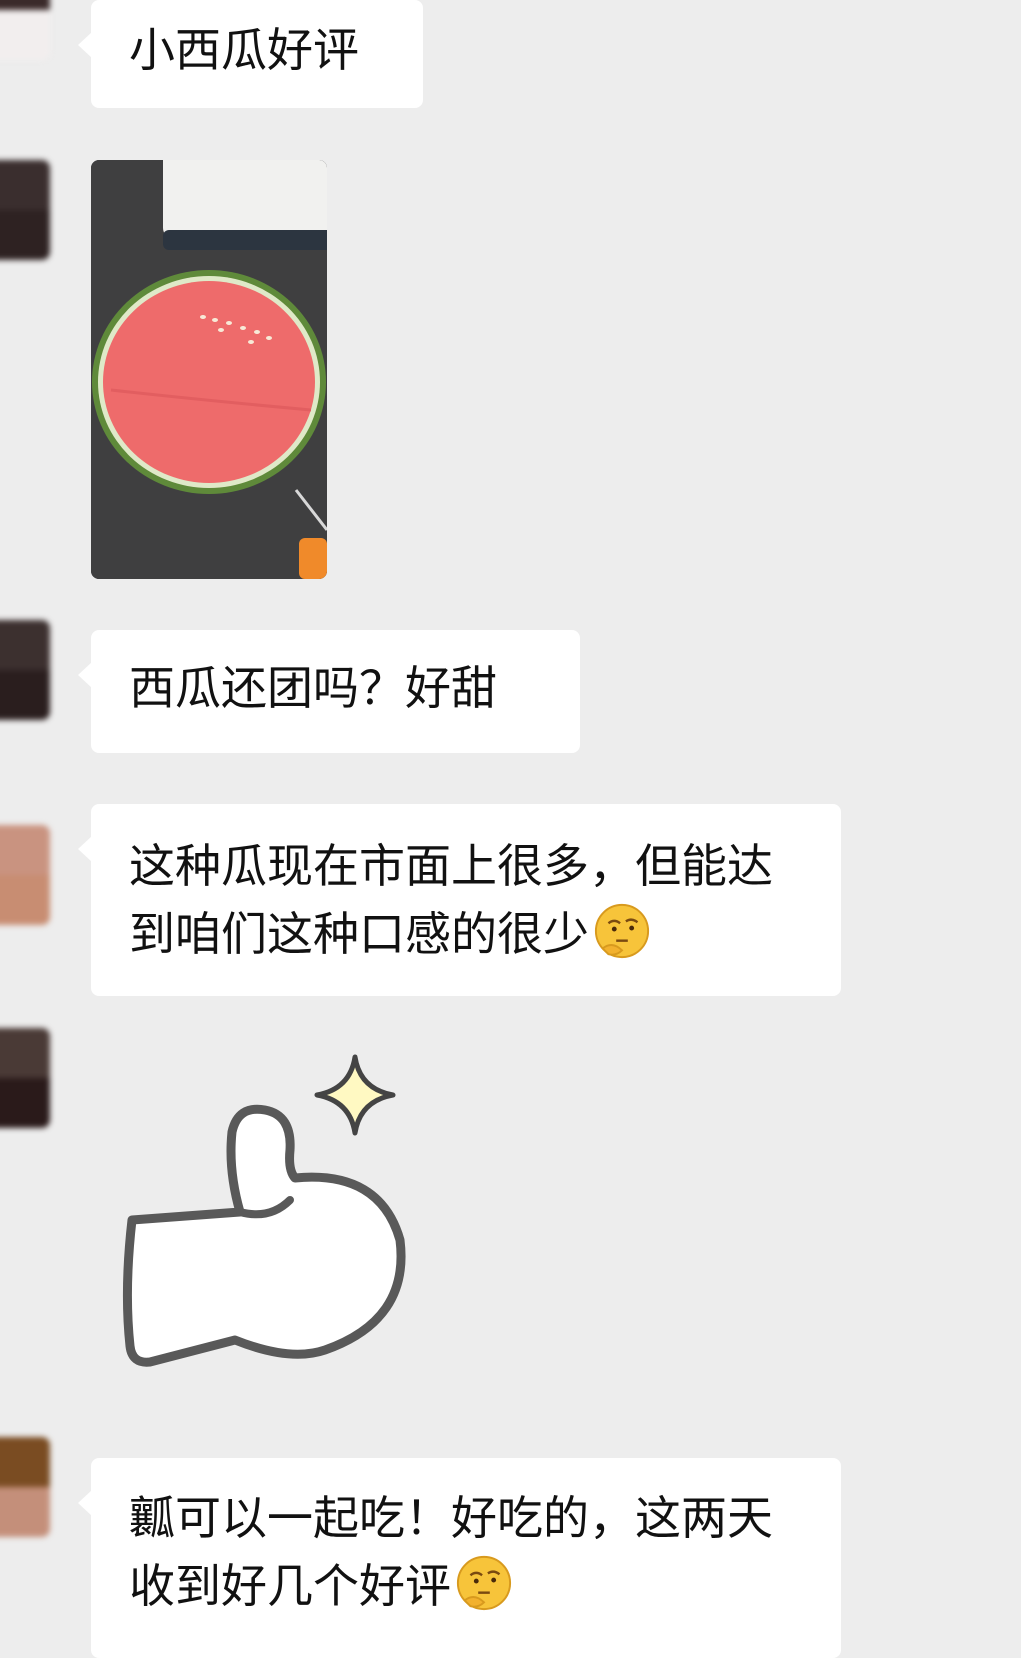 The height and width of the screenshot is (1658, 1021). I want to click on watermelon-photo, so click(209, 369).